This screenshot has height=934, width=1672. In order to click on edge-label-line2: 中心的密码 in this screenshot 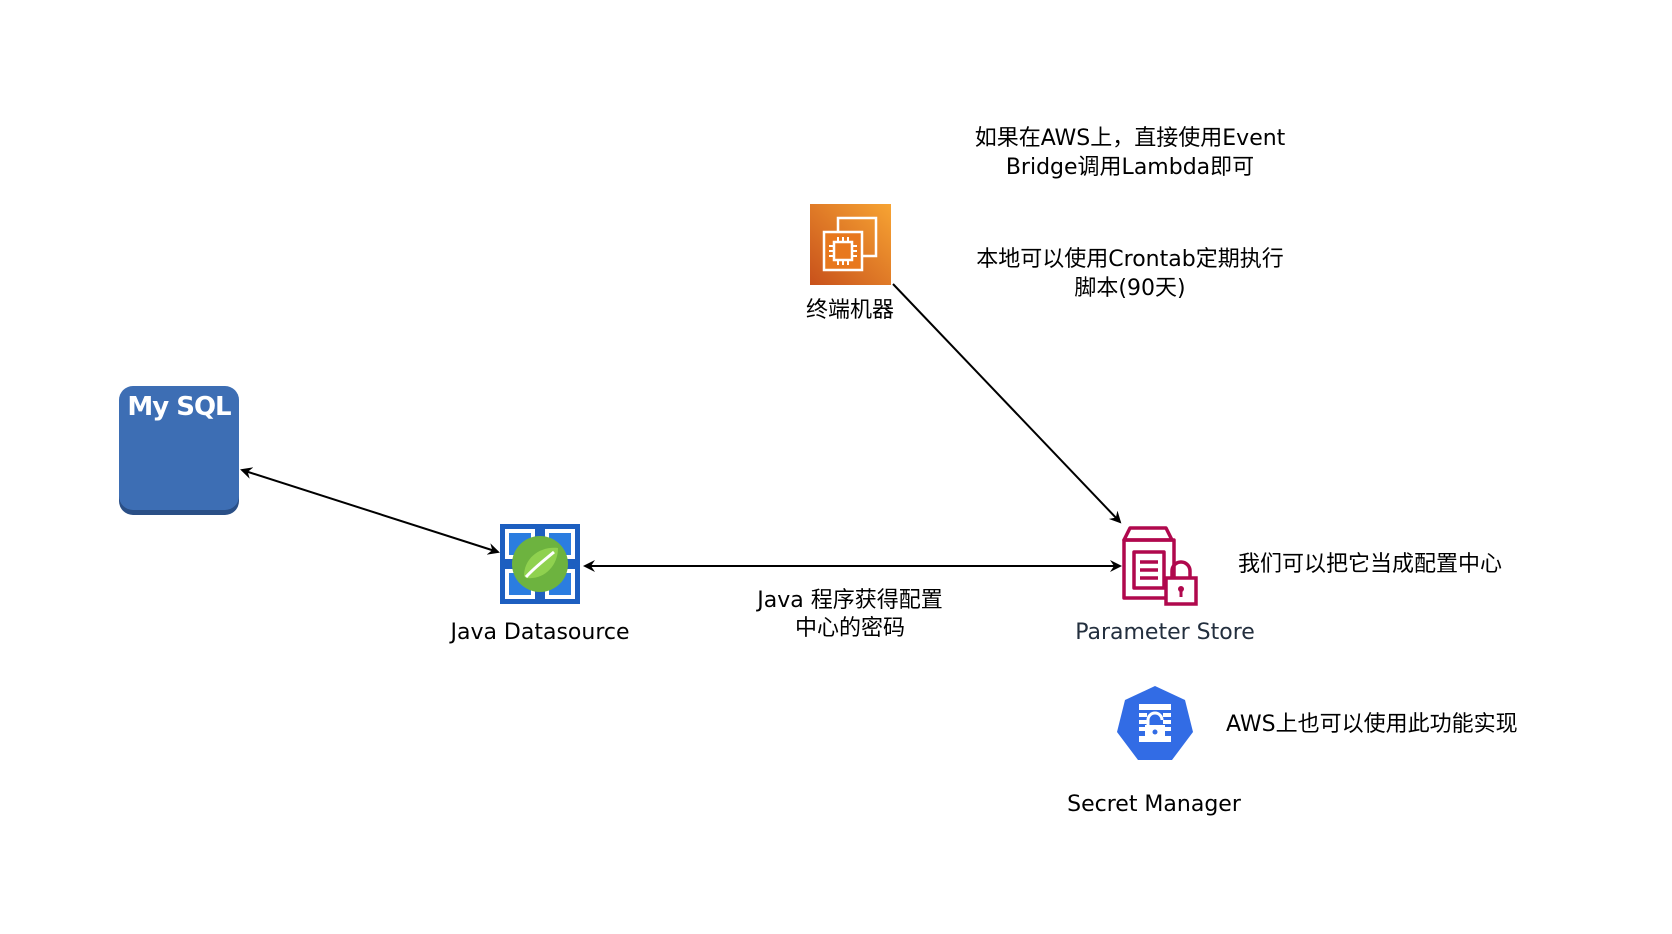, I will do `click(849, 628)`.